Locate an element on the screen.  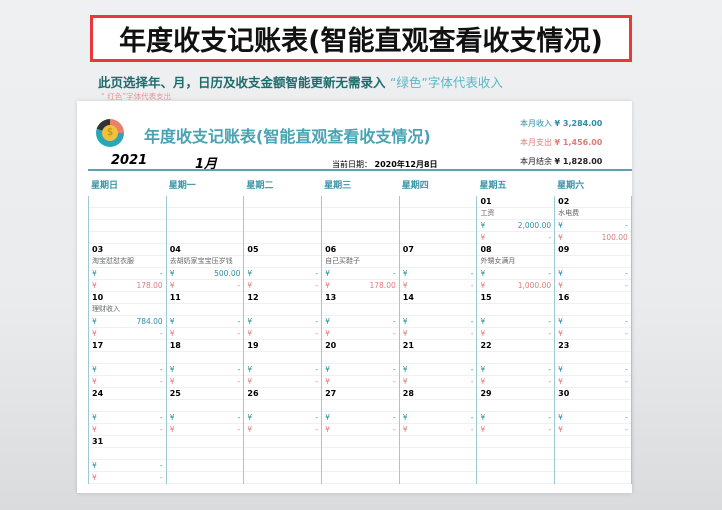
income-label: 本月收入 is located at coordinates (536, 123).